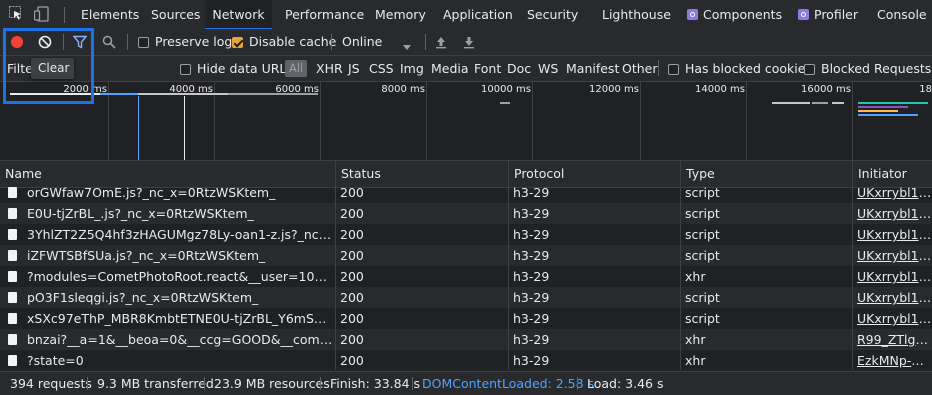 The width and height of the screenshot is (932, 395). I want to click on react-components-icon, so click(692, 14).